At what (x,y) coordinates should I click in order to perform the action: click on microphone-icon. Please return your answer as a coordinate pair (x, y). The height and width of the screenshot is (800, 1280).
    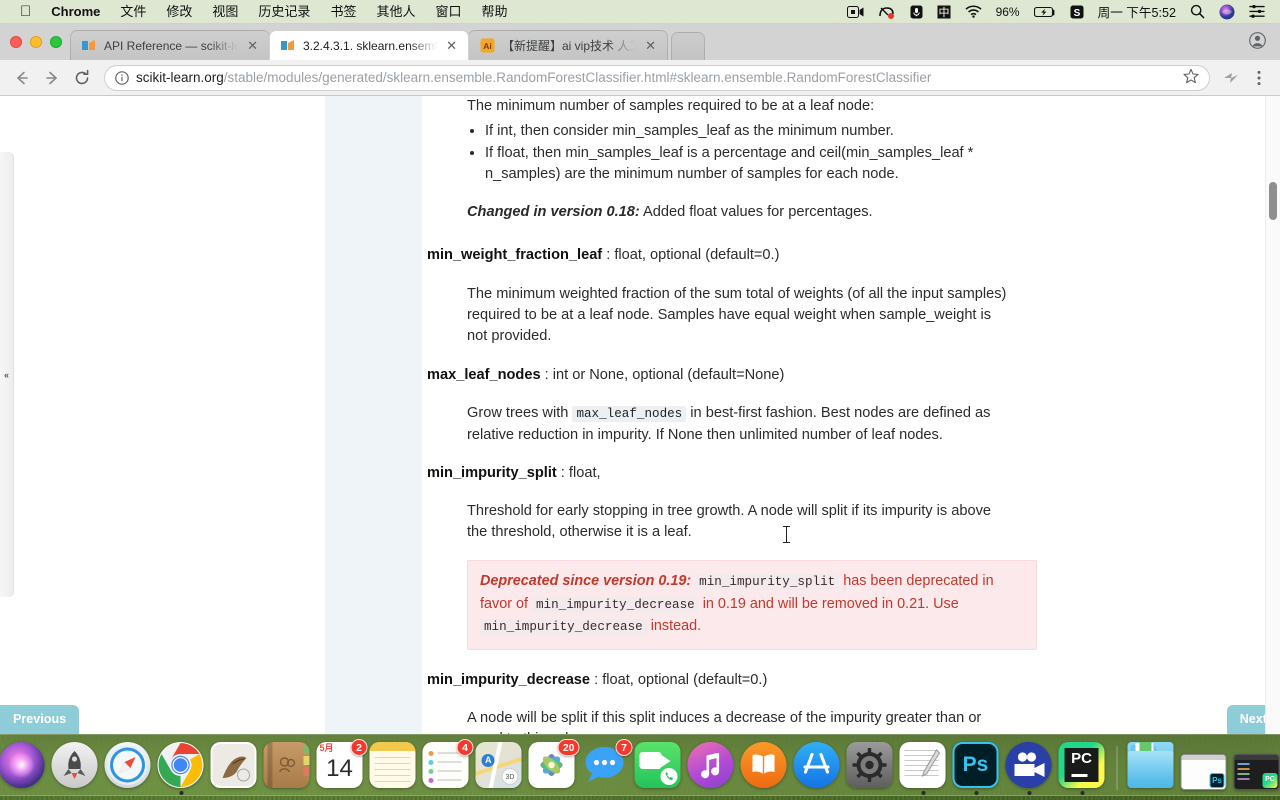
    Looking at the image, I should click on (916, 12).